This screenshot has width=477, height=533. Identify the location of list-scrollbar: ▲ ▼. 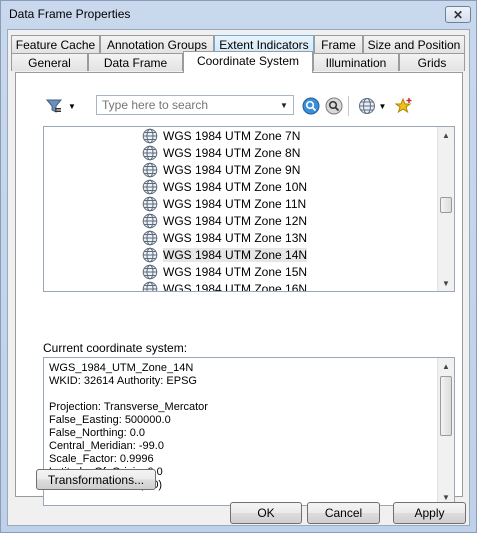
(445, 209).